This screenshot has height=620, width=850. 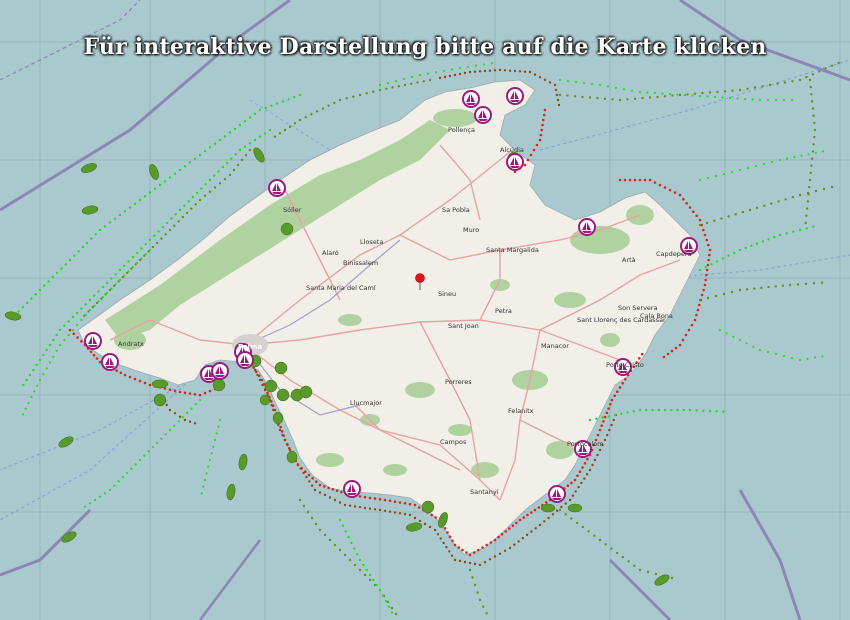 I want to click on place-label: Porto Cristo, so click(x=625, y=365).